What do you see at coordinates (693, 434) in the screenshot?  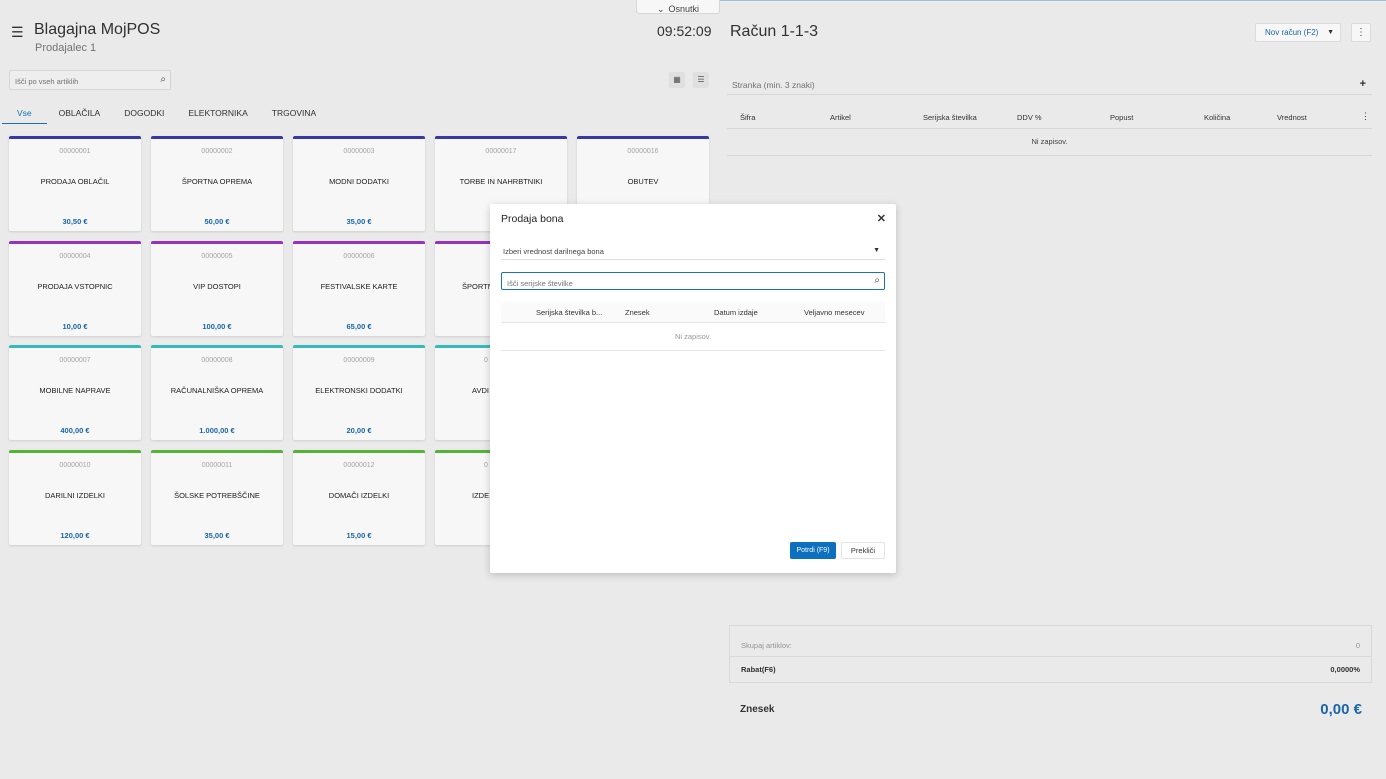 I see `voucher-table-body` at bounding box center [693, 434].